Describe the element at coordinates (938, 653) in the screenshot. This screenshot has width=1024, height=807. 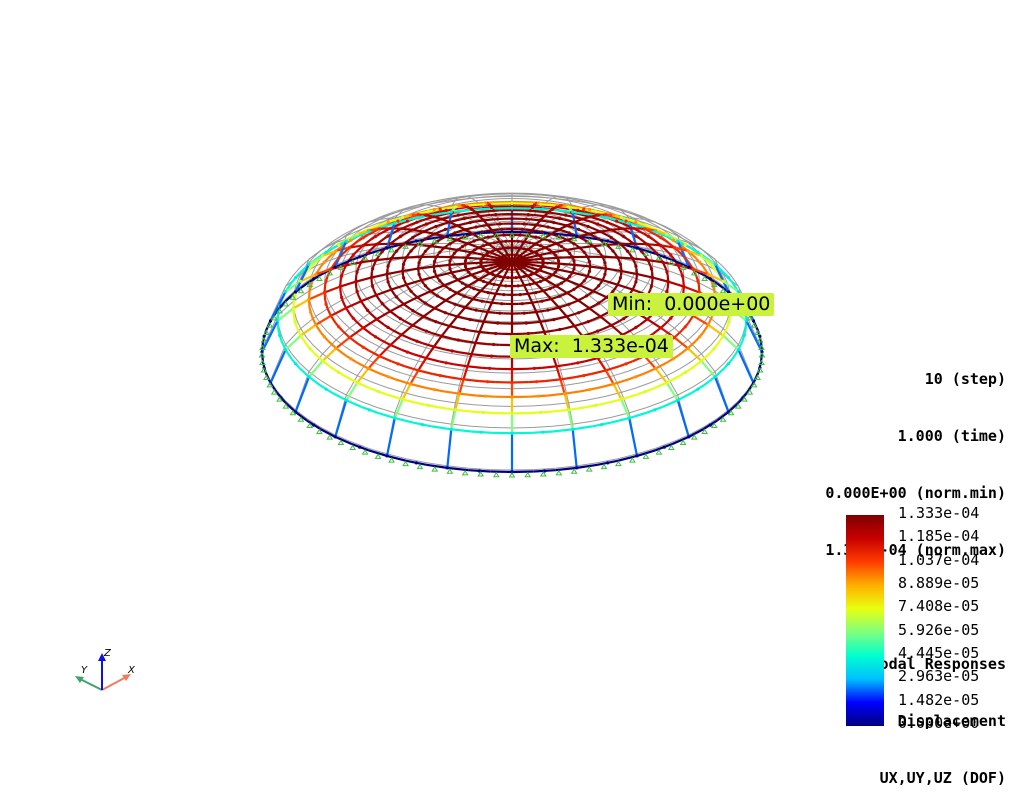
I see `colorbar-tick-label: 4.445e-05` at that location.